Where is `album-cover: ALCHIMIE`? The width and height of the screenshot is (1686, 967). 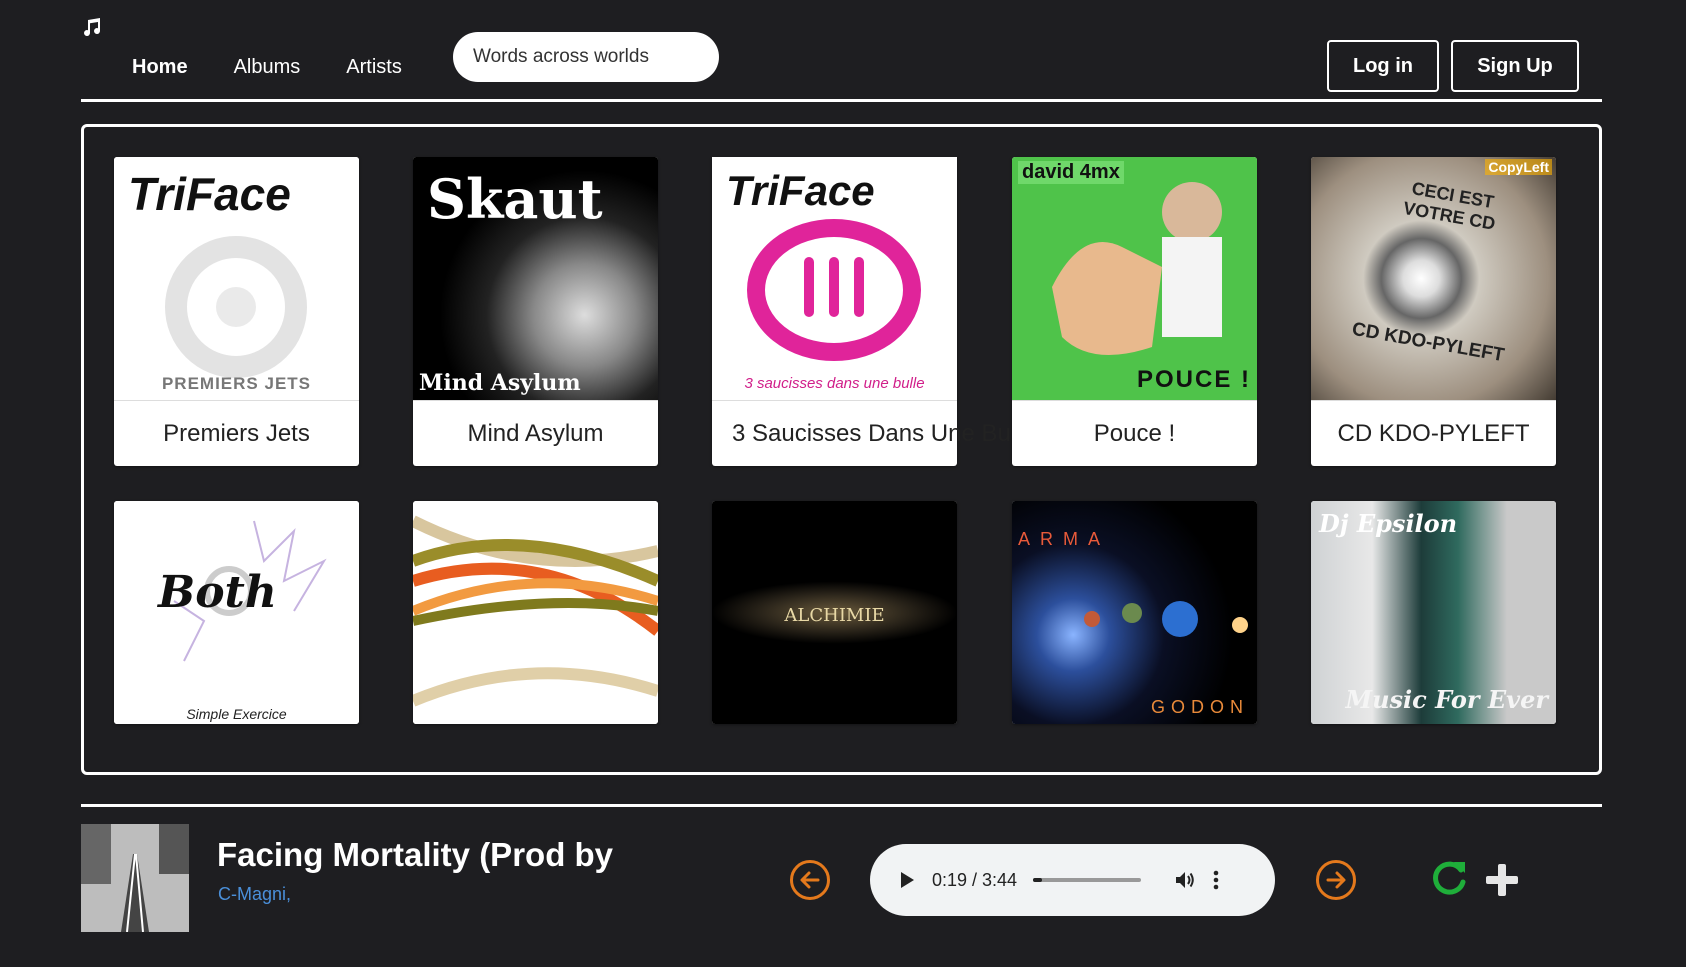
album-cover: ALCHIMIE is located at coordinates (834, 612).